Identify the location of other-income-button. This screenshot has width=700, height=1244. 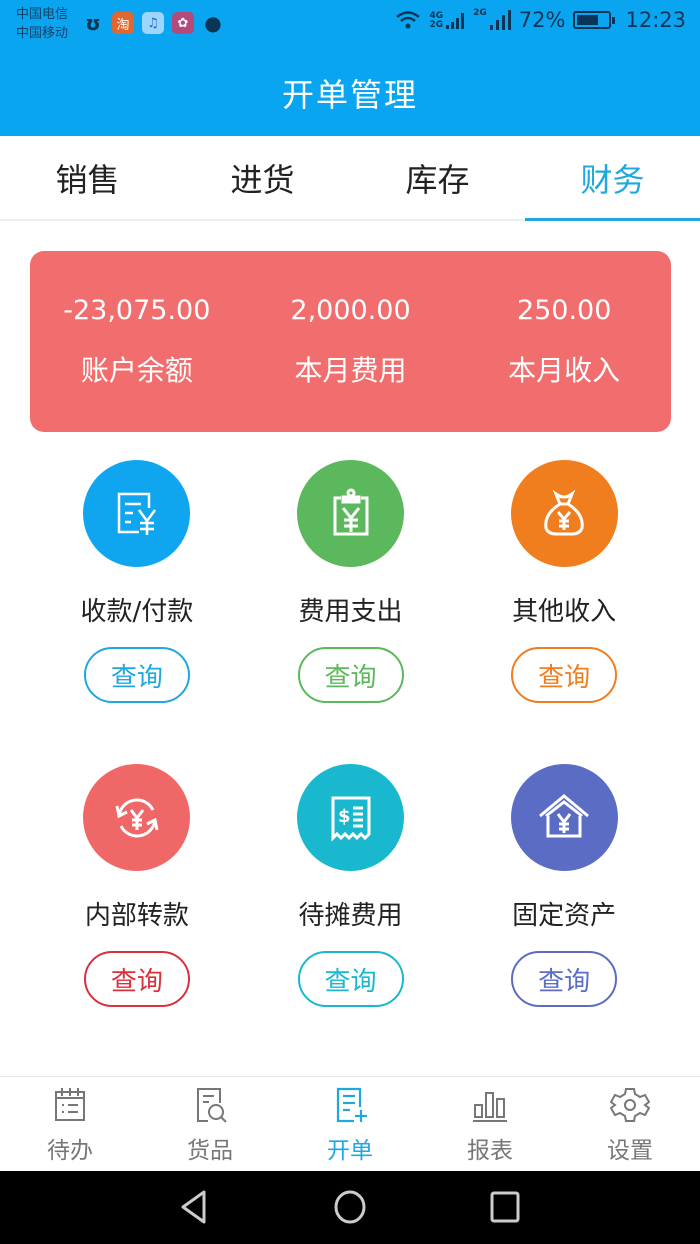
(564, 513).